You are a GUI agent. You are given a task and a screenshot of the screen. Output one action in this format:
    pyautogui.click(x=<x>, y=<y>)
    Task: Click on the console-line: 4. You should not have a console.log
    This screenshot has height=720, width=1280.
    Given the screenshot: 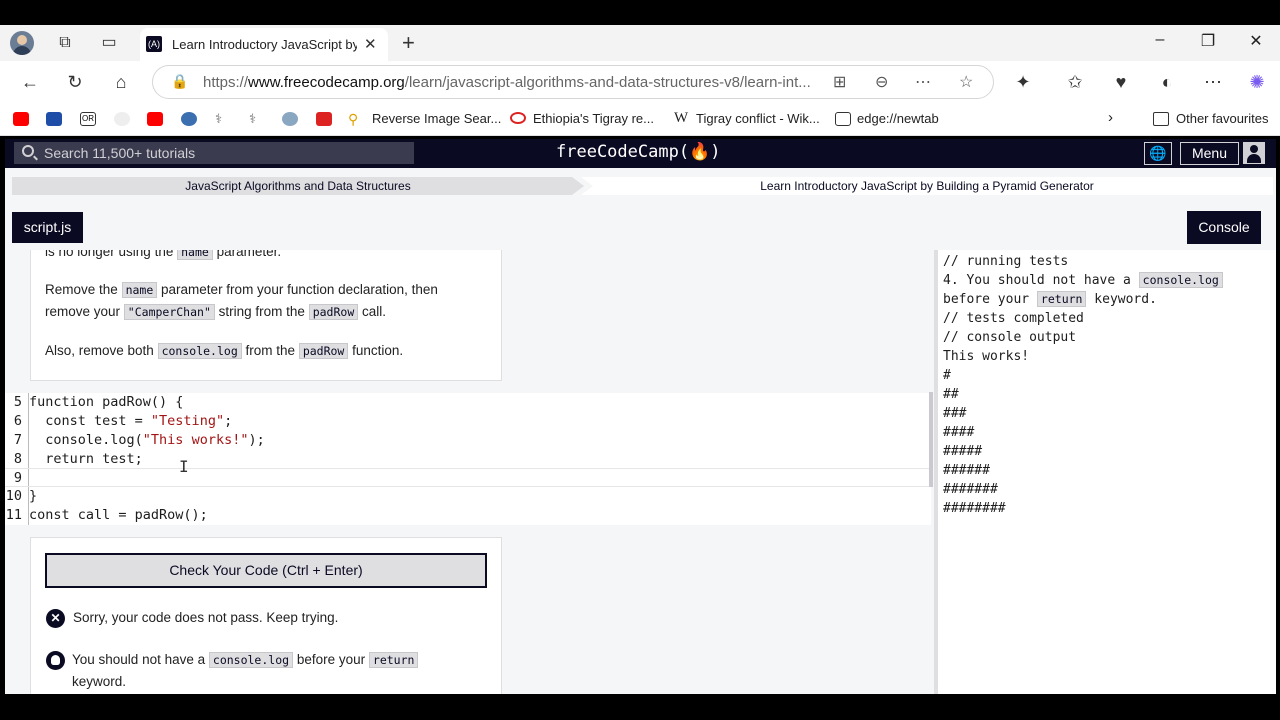 What is the action you would take?
    pyautogui.click(x=1083, y=280)
    